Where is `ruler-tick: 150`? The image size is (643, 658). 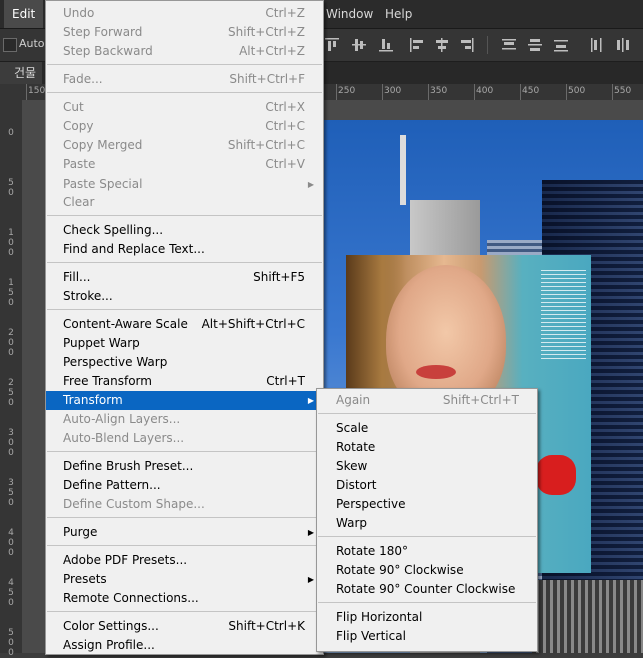
ruler-tick: 150 is located at coordinates (37, 91).